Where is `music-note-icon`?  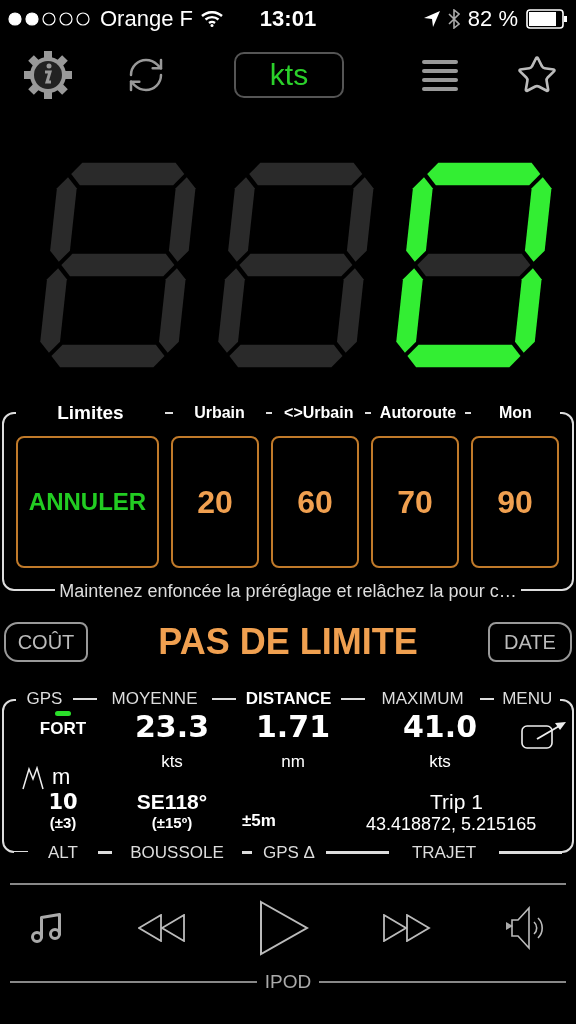
music-note-icon is located at coordinates (46, 928).